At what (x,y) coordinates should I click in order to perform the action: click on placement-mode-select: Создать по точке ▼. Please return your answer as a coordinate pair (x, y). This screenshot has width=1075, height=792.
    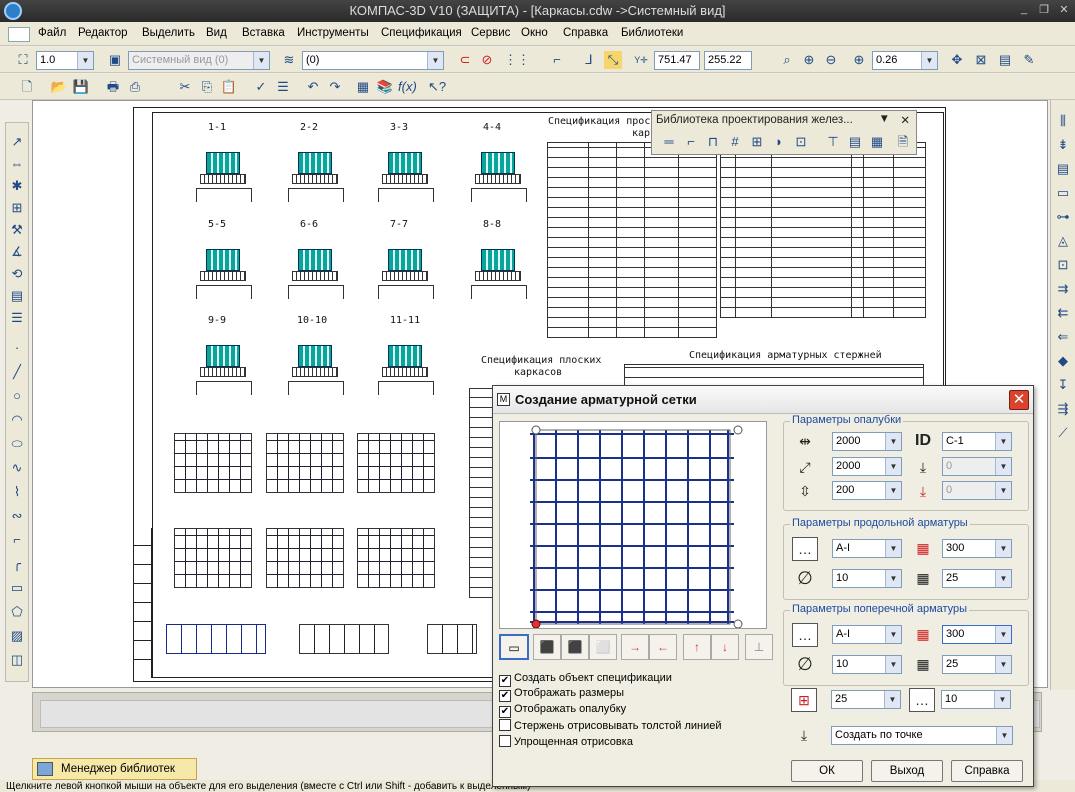
    Looking at the image, I should click on (922, 735).